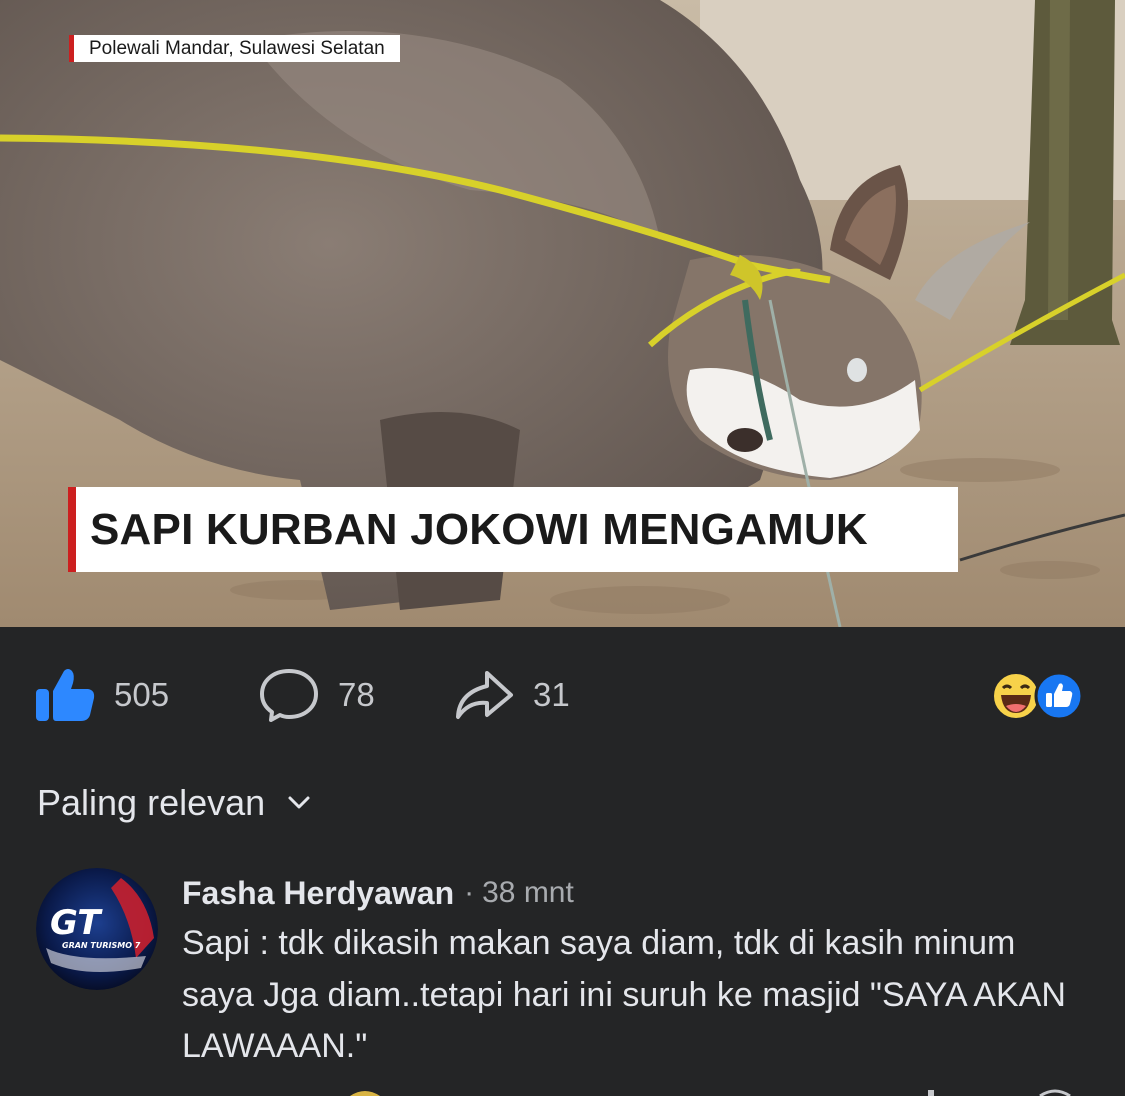  What do you see at coordinates (142, 694) in the screenshot?
I see `like-count: 505` at bounding box center [142, 694].